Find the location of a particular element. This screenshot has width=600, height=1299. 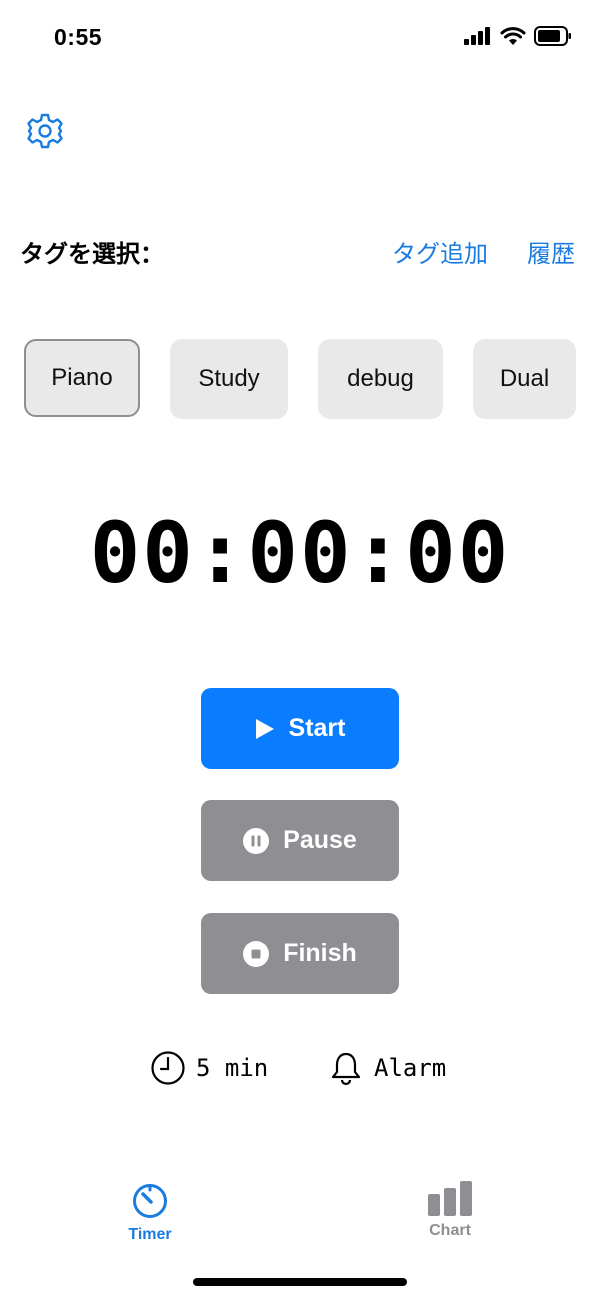

tab-timer-label: Timer is located at coordinates (150, 1234).